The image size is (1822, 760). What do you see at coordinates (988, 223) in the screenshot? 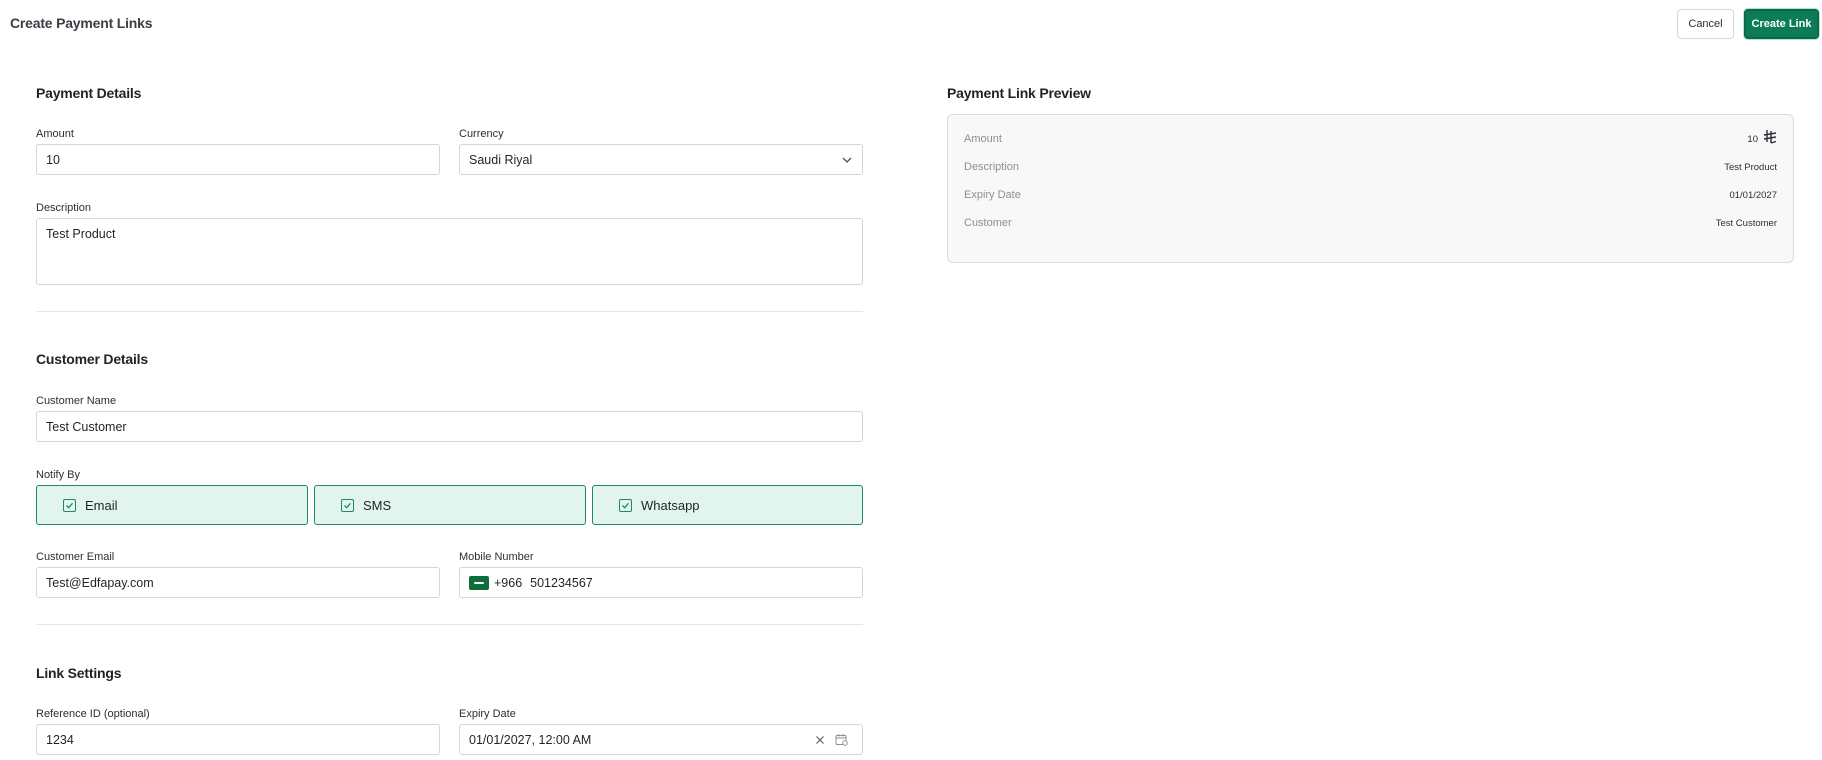
I see `preview-label: Customer` at bounding box center [988, 223].